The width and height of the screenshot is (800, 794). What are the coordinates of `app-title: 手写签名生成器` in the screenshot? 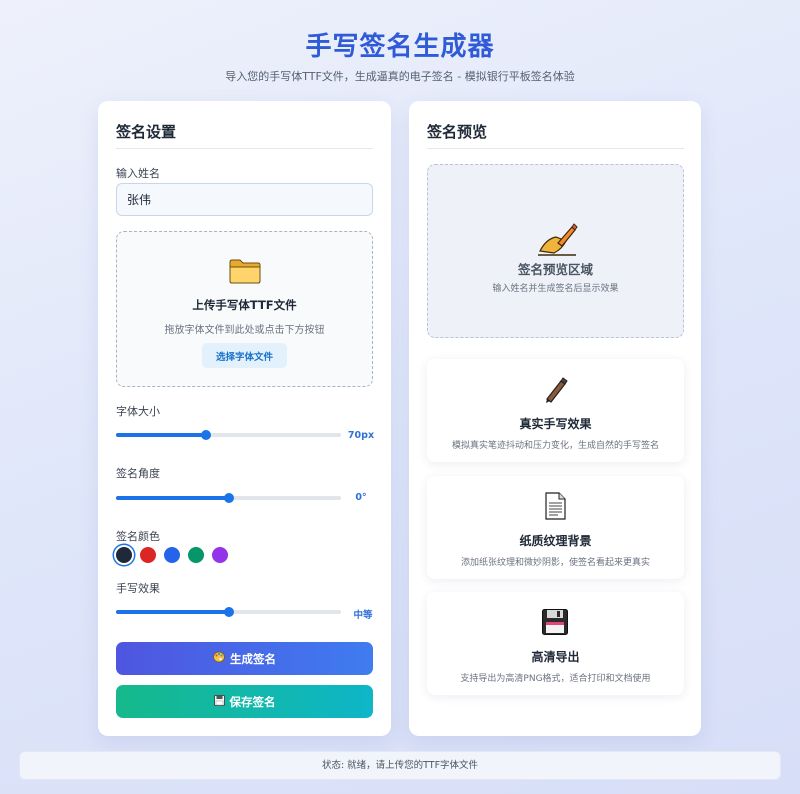 It's located at (400, 47).